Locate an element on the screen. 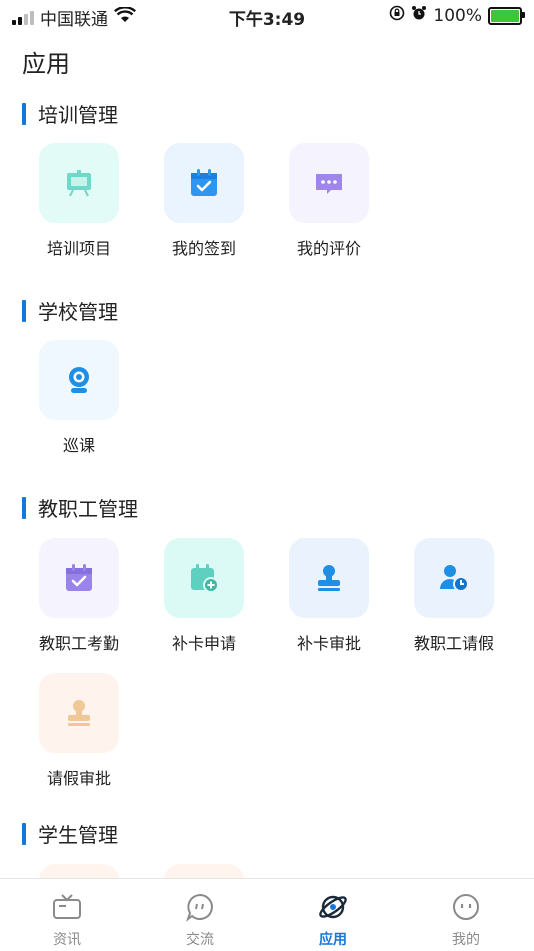 This screenshot has width=534, height=951. section-training-label: 培训管理 is located at coordinates (78, 115).